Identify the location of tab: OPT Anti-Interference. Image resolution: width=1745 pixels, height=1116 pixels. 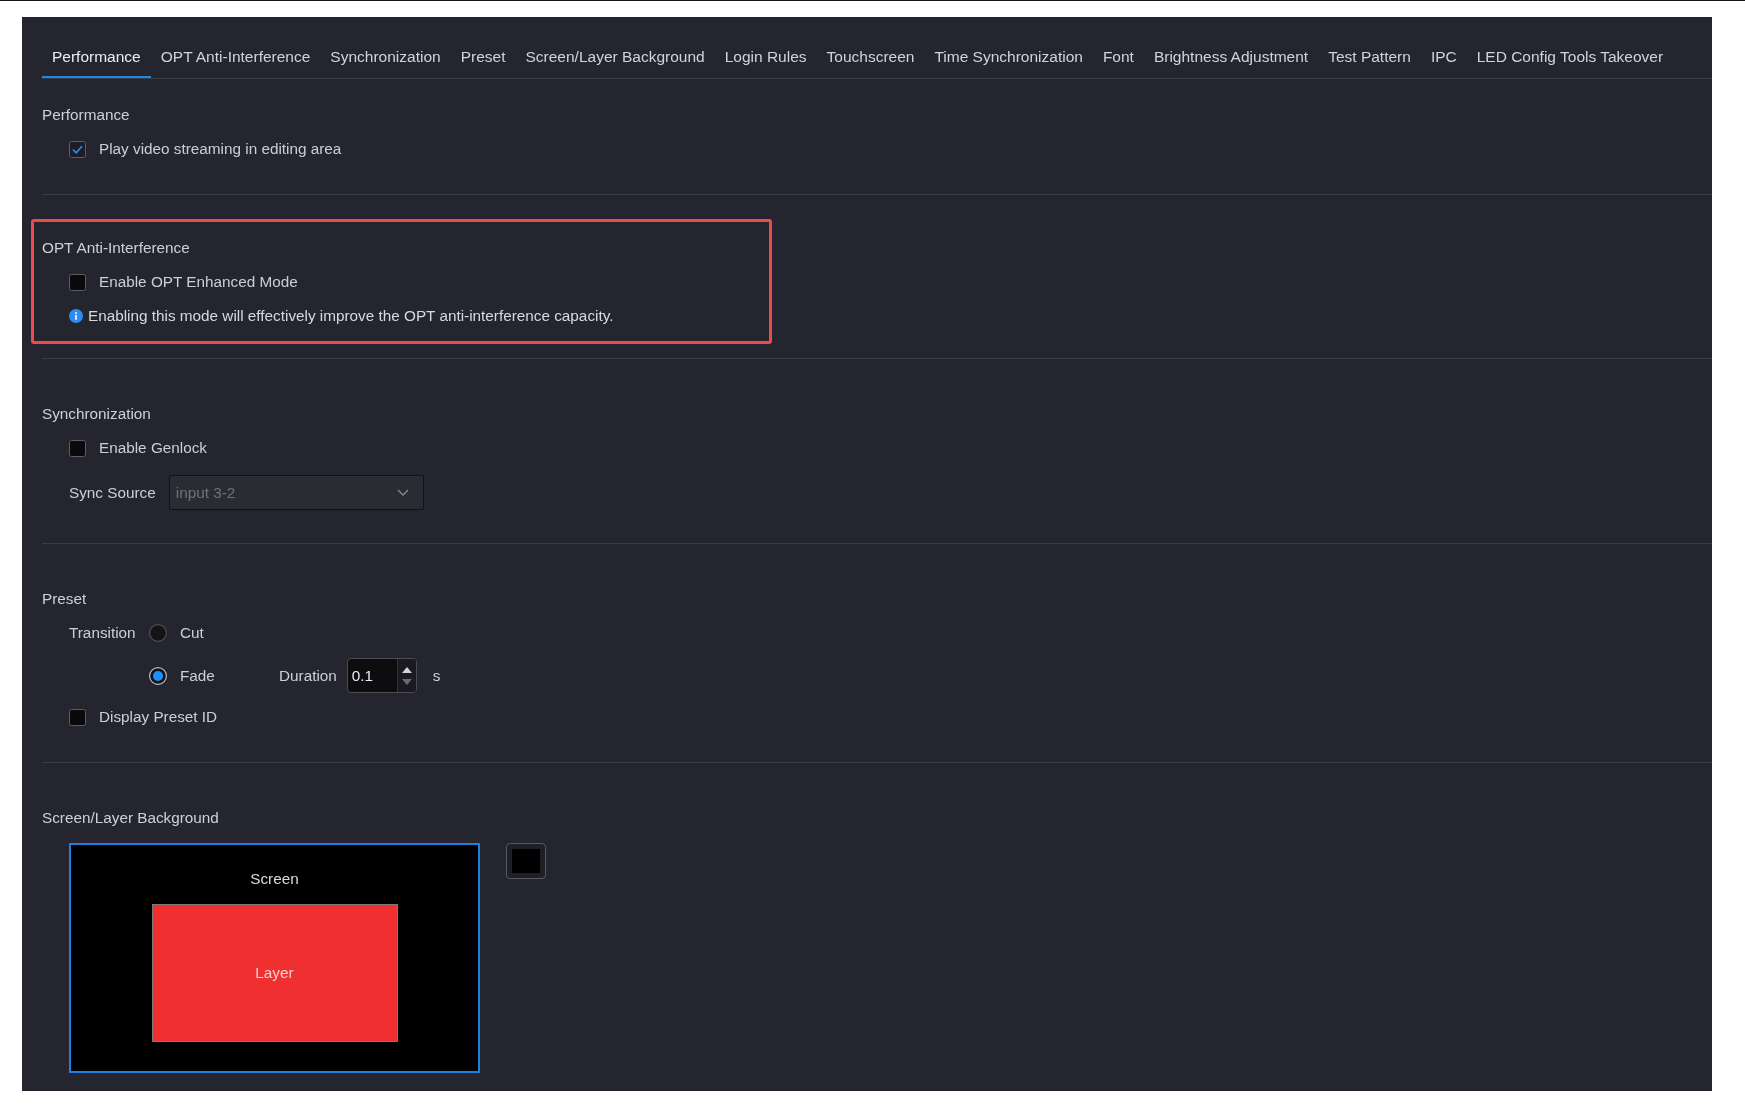
(235, 62).